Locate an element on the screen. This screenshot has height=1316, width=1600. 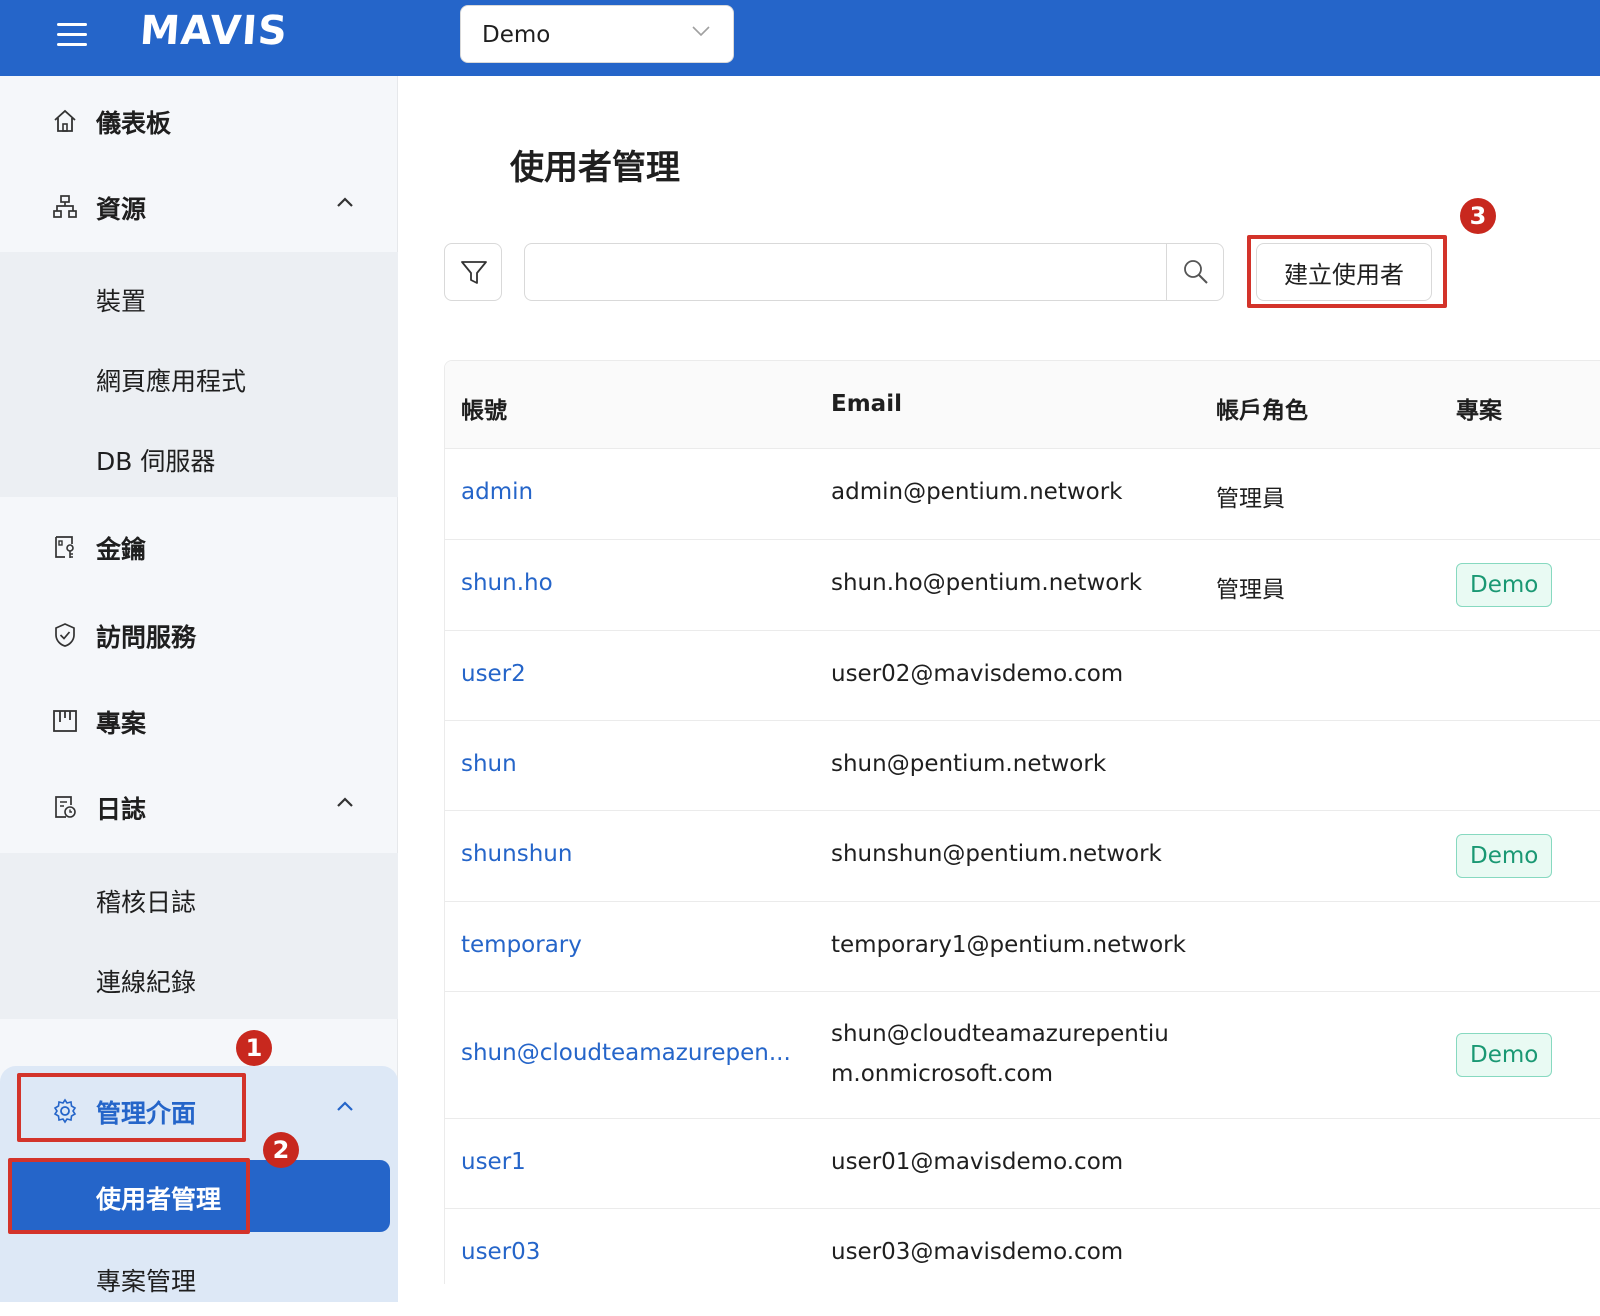
sidebar-item-label: 儀表板 is located at coordinates (134, 123).